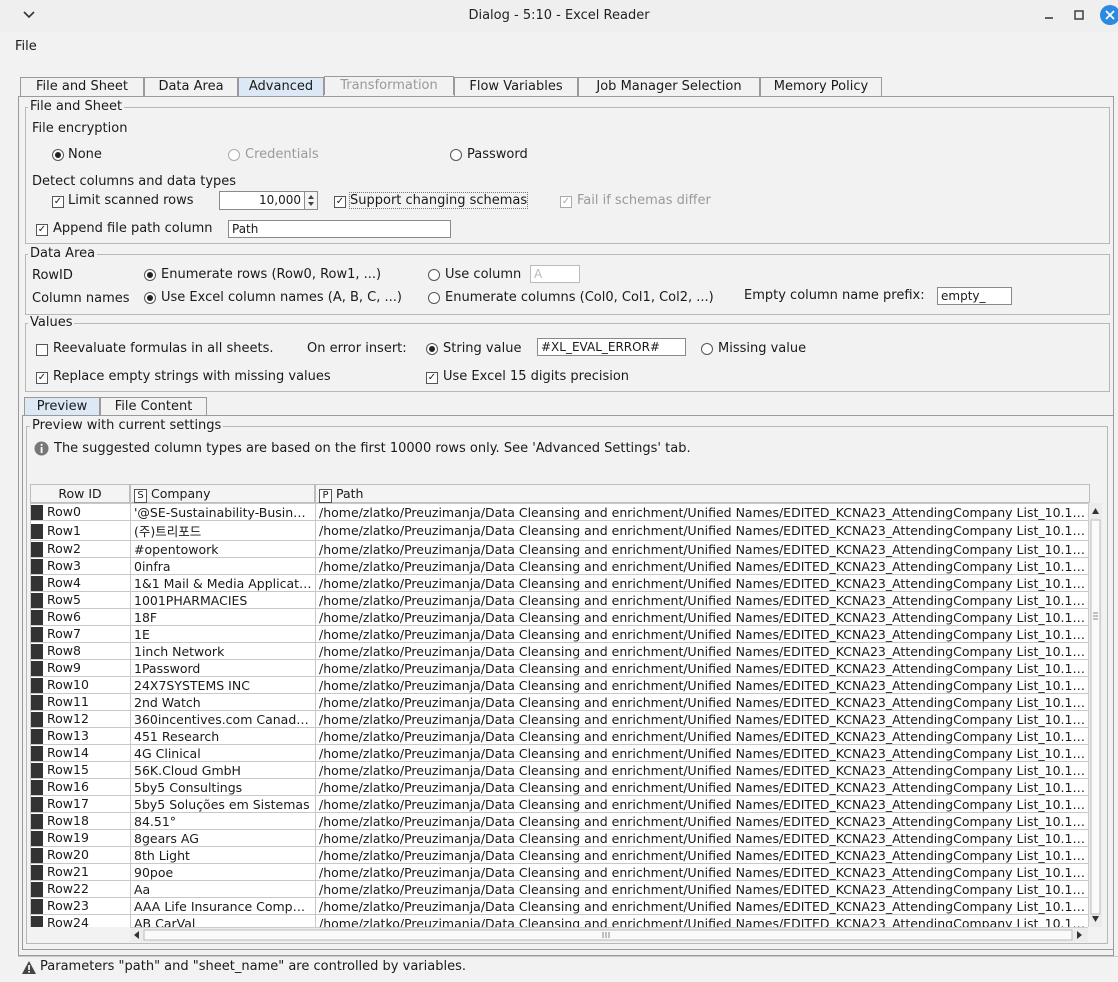 The height and width of the screenshot is (982, 1118). Describe the element at coordinates (58, 155) in the screenshot. I see `encryption-none-radio` at that location.